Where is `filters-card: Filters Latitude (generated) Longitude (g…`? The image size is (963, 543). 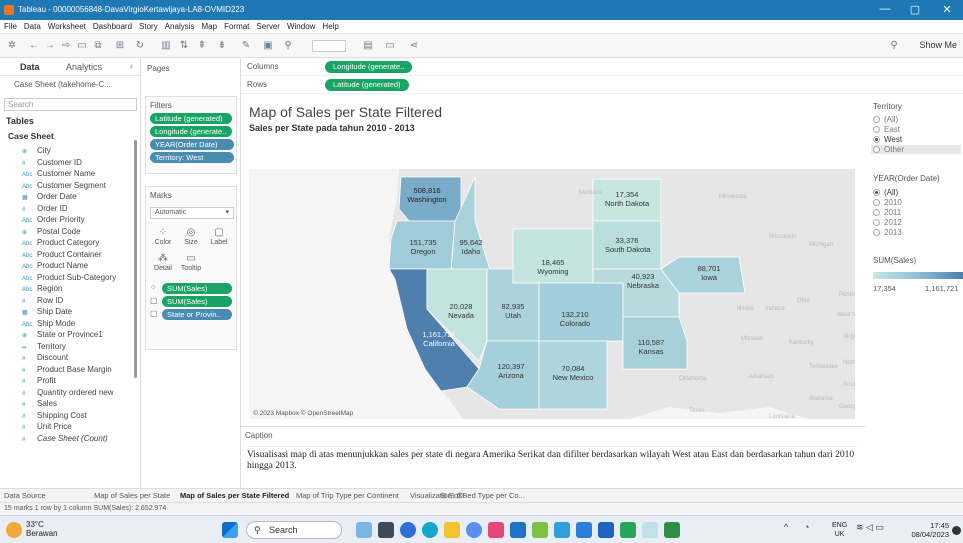 filters-card: Filters Latitude (generated) Longitude (g… is located at coordinates (191, 135).